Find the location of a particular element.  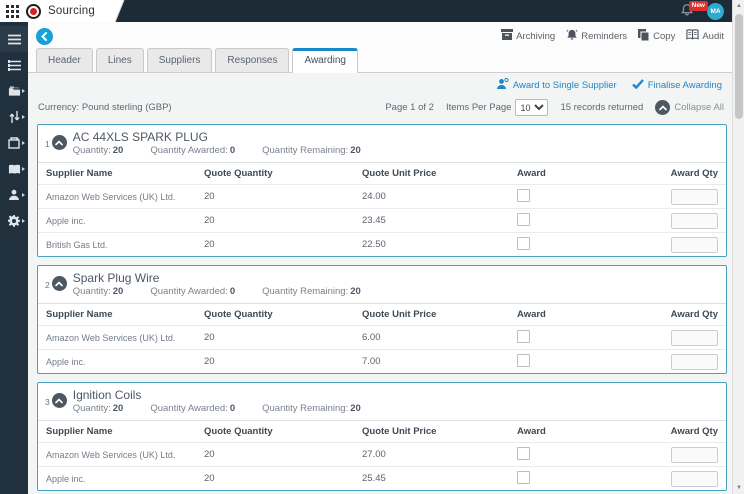

audit-book-icon is located at coordinates (692, 36).